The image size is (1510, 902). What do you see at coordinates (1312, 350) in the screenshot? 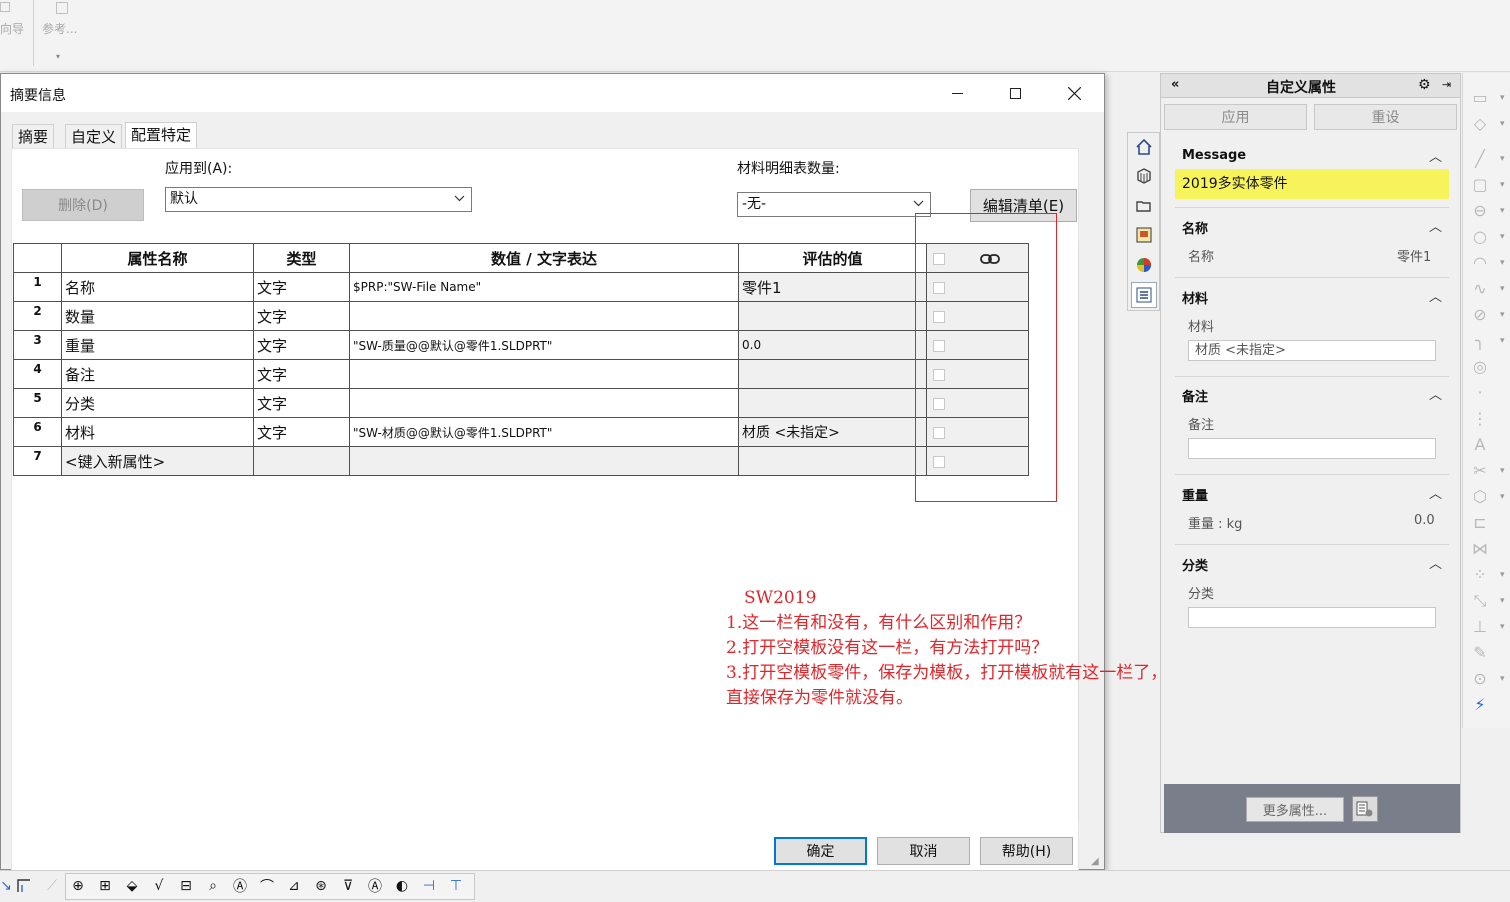
I see `material-field: 材质 <未指定>` at bounding box center [1312, 350].